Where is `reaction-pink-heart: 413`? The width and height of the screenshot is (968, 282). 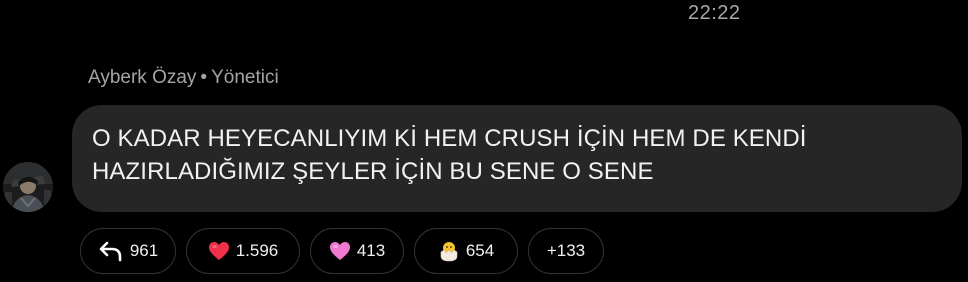
reaction-pink-heart: 413 is located at coordinates (357, 251).